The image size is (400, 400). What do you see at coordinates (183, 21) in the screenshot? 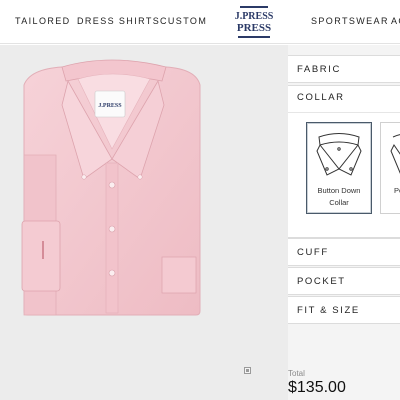
I see `nav-item-custom: CUSTOM` at bounding box center [183, 21].